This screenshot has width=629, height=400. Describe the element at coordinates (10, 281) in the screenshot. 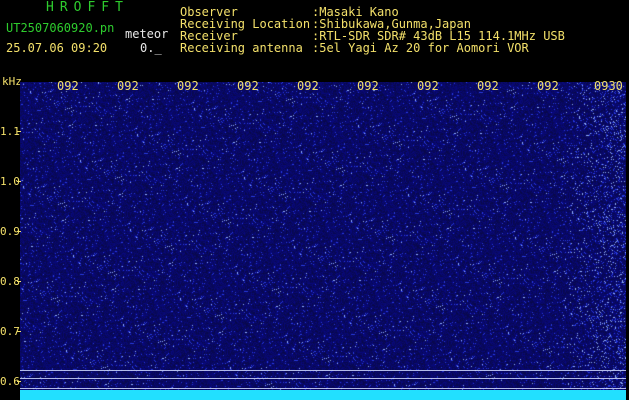

I see `y-tick-label: 0.8` at that location.